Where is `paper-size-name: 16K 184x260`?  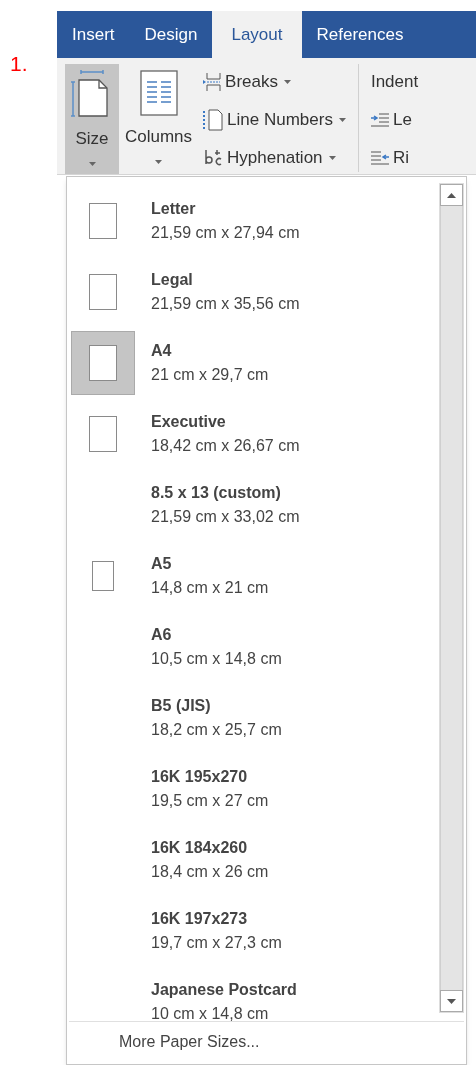
paper-size-name: 16K 184x260 is located at coordinates (200, 847).